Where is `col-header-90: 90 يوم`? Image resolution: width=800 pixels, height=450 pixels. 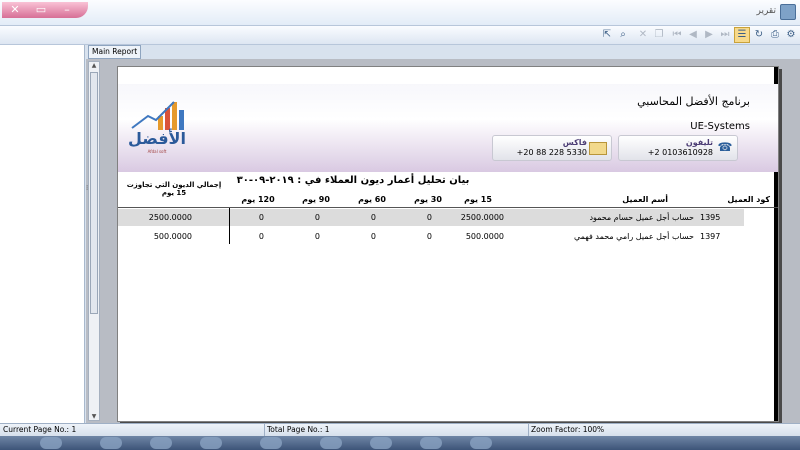 col-header-90: 90 يوم is located at coordinates (316, 199).